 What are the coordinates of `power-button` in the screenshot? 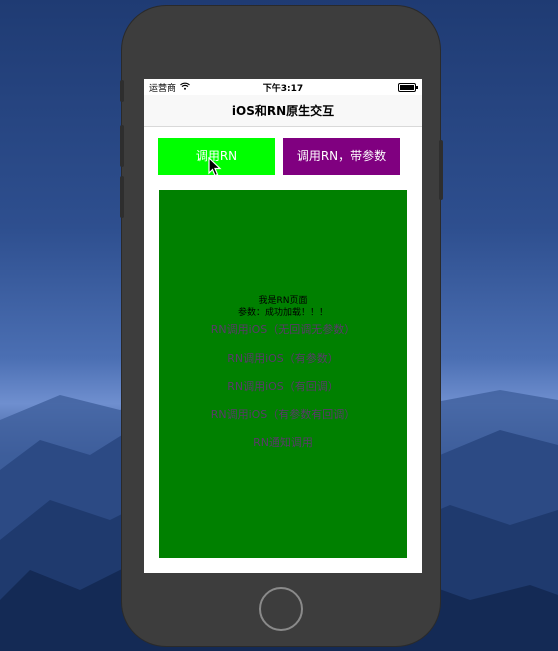 It's located at (441, 170).